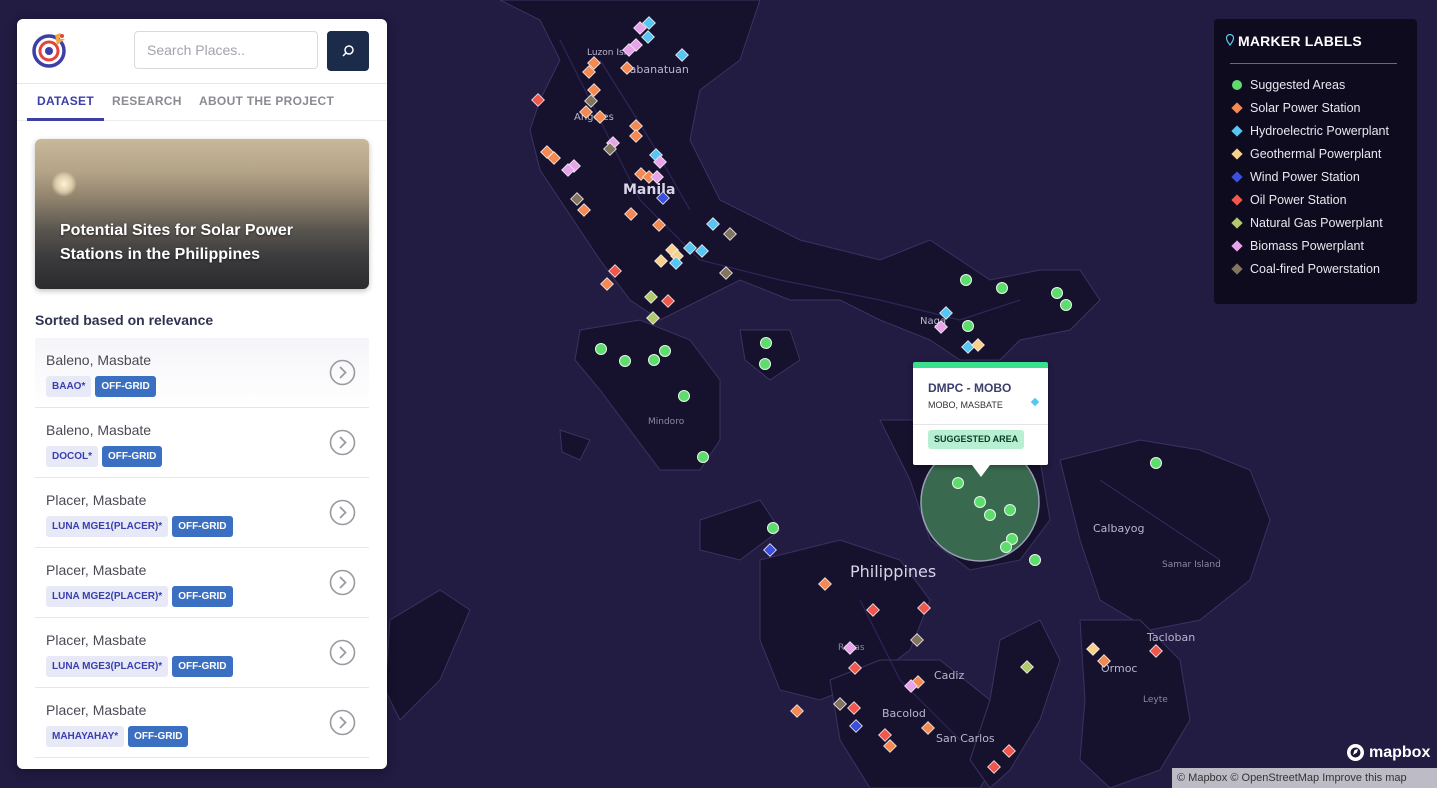 The height and width of the screenshot is (788, 1437). Describe the element at coordinates (949, 675) in the screenshot. I see `place-label: Cadiz` at that location.